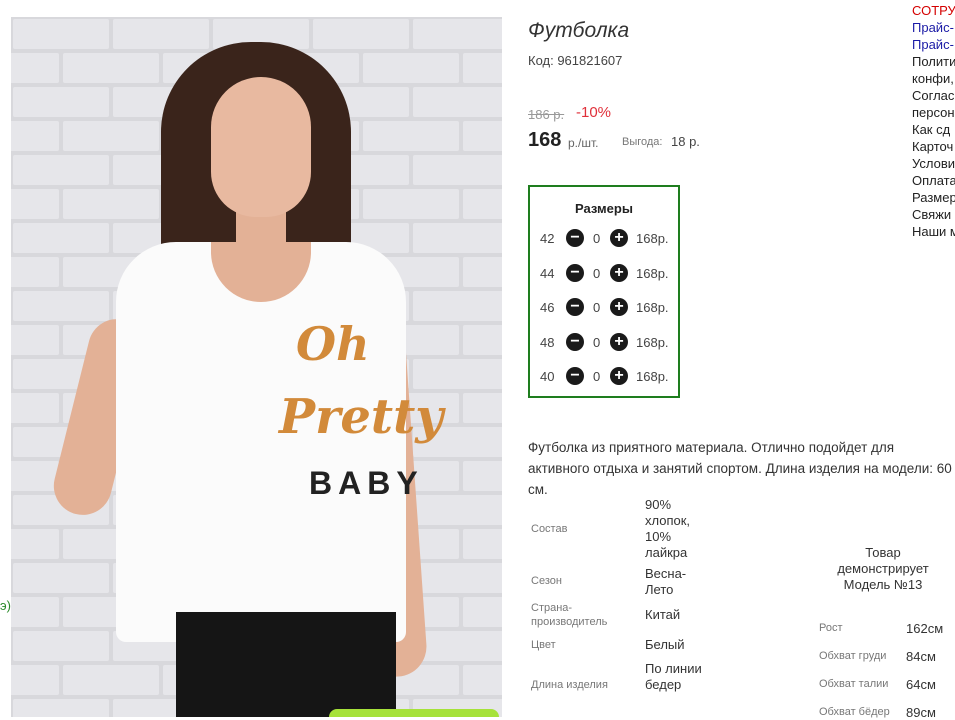 The width and height of the screenshot is (955, 720). What do you see at coordinates (668, 528) in the screenshot?
I see `property-value: 90% хлопок, 10% лайкра` at bounding box center [668, 528].